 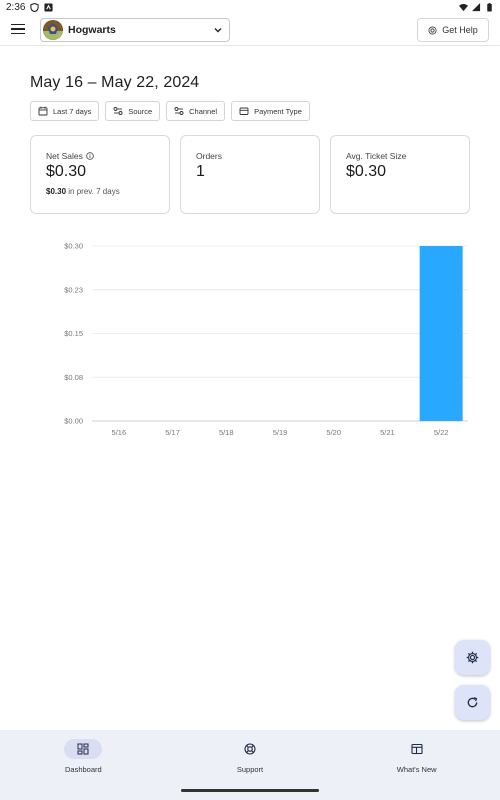 I want to click on card-comparison: $0.30 in prev. 7 days, so click(x=100, y=191).